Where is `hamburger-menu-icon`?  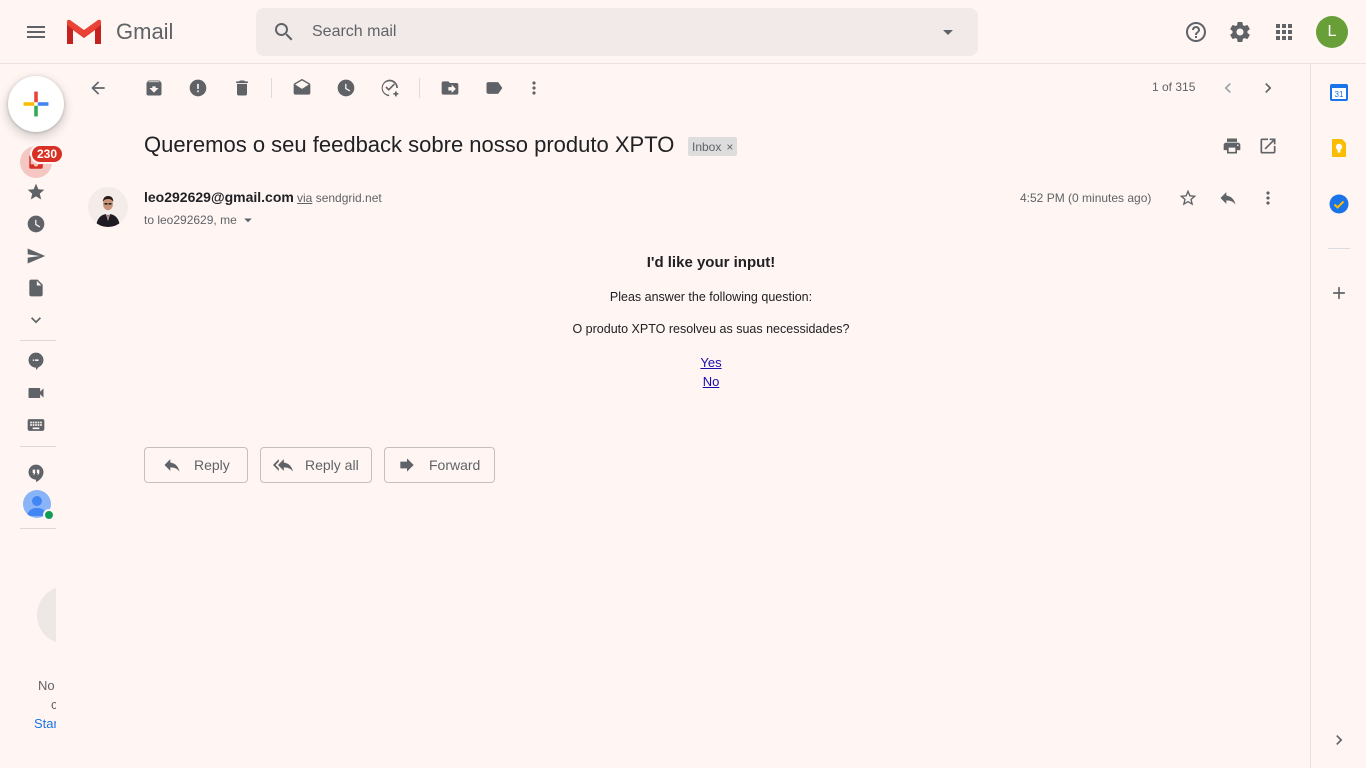 hamburger-menu-icon is located at coordinates (36, 32).